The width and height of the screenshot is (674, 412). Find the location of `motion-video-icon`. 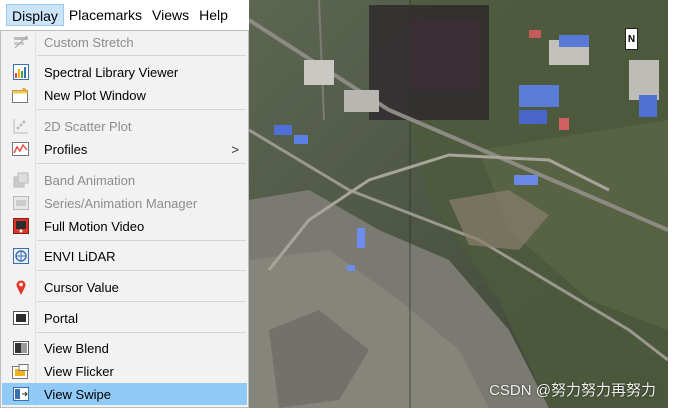

motion-video-icon is located at coordinates (20, 226).